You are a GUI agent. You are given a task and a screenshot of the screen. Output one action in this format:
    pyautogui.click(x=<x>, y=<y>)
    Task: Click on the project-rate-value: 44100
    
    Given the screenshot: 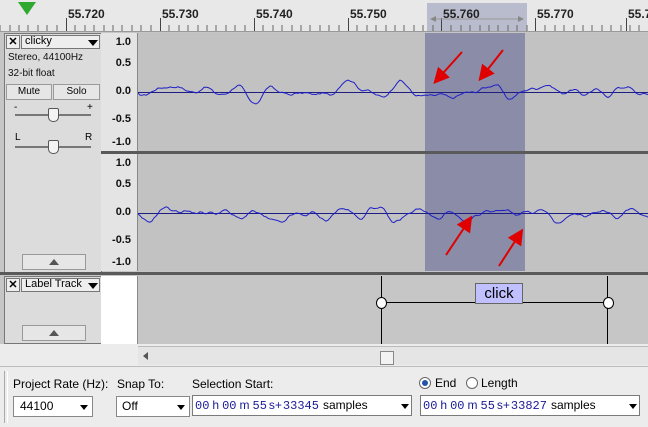 What is the action you would take?
    pyautogui.click(x=37, y=406)
    